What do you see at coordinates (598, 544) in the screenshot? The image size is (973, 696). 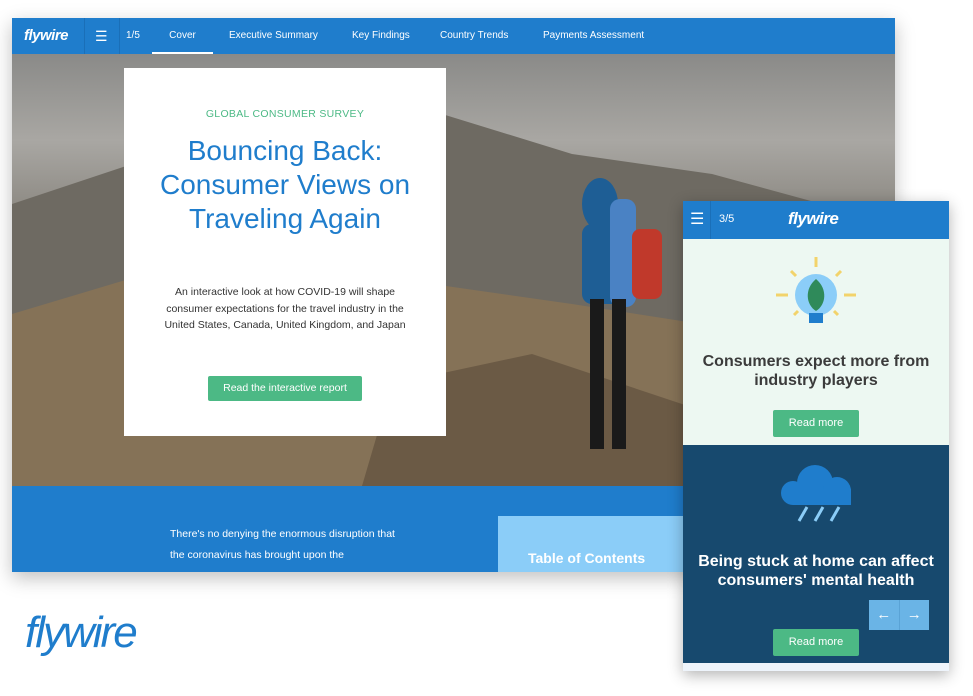 I see `table-of-contents: Table of Contents` at bounding box center [598, 544].